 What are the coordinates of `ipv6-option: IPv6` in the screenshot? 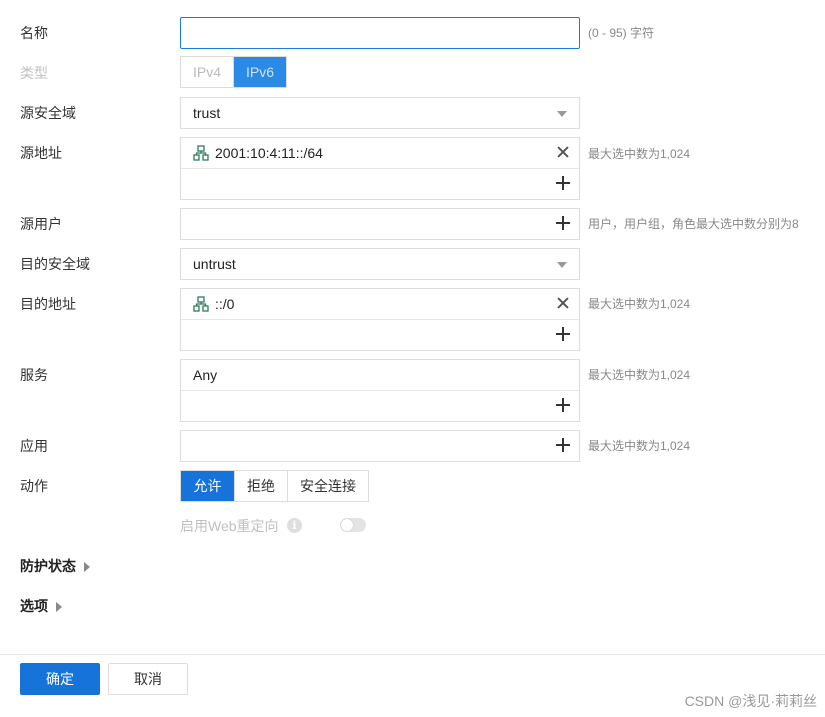 It's located at (259, 72).